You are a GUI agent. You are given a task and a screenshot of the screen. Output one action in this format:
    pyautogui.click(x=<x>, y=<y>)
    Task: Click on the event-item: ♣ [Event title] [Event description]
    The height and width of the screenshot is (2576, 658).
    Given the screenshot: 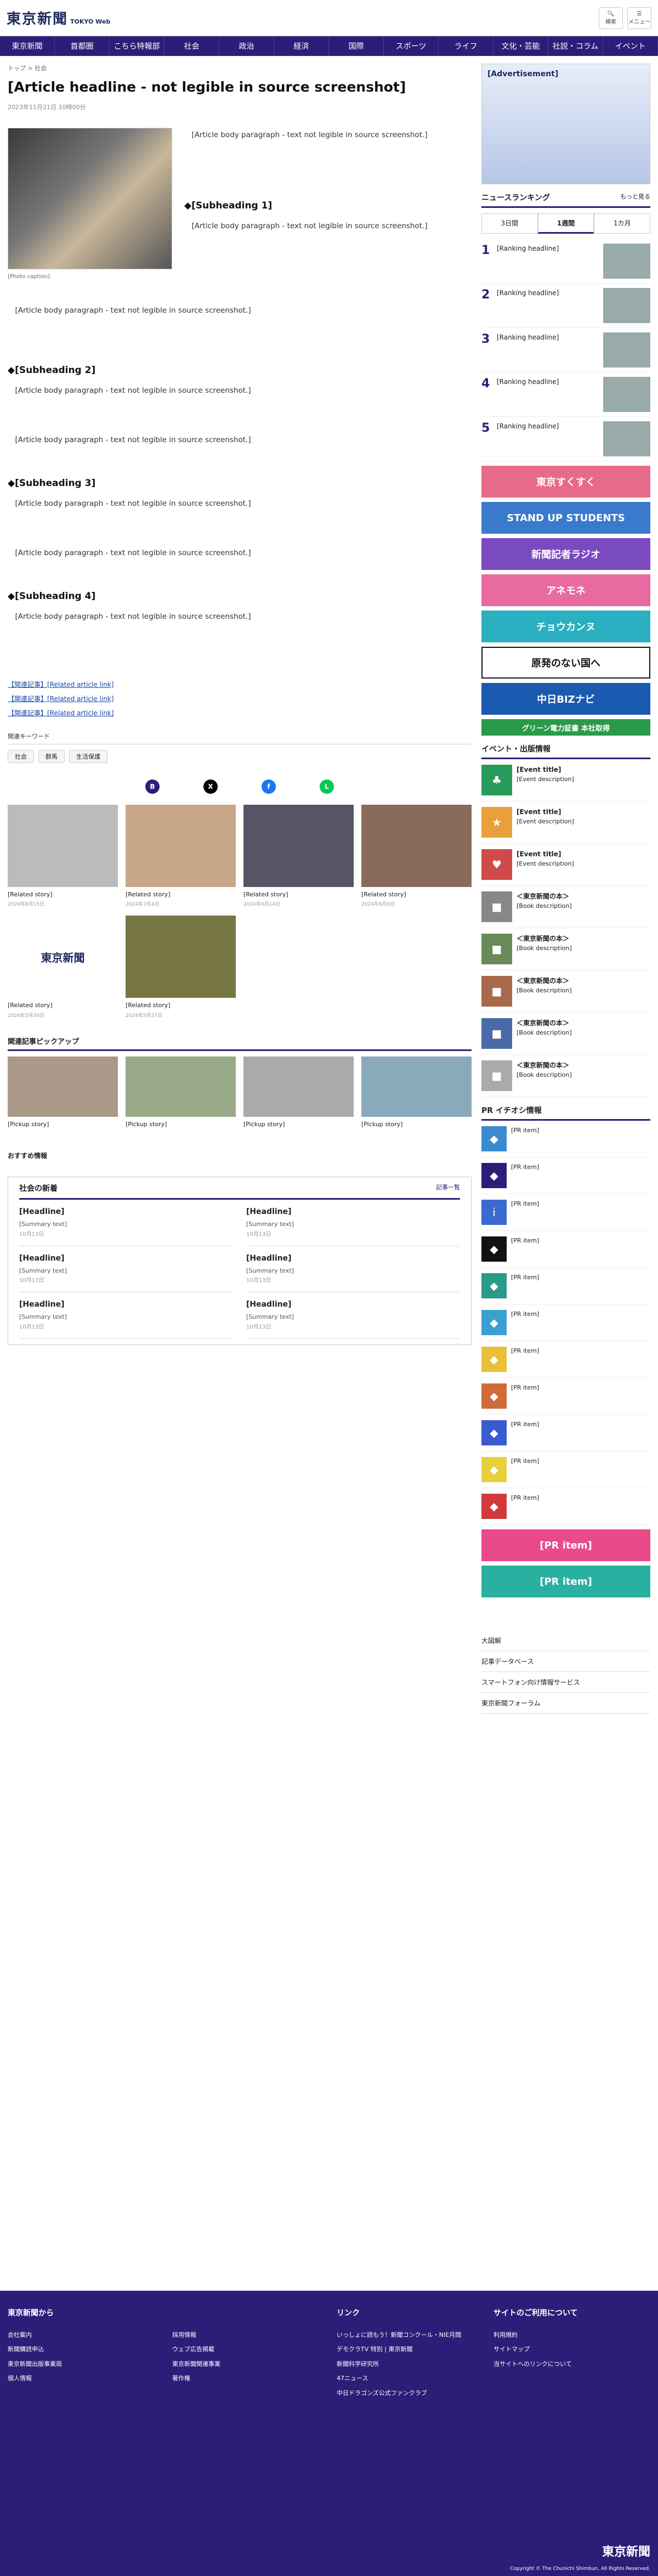 What is the action you would take?
    pyautogui.click(x=565, y=780)
    